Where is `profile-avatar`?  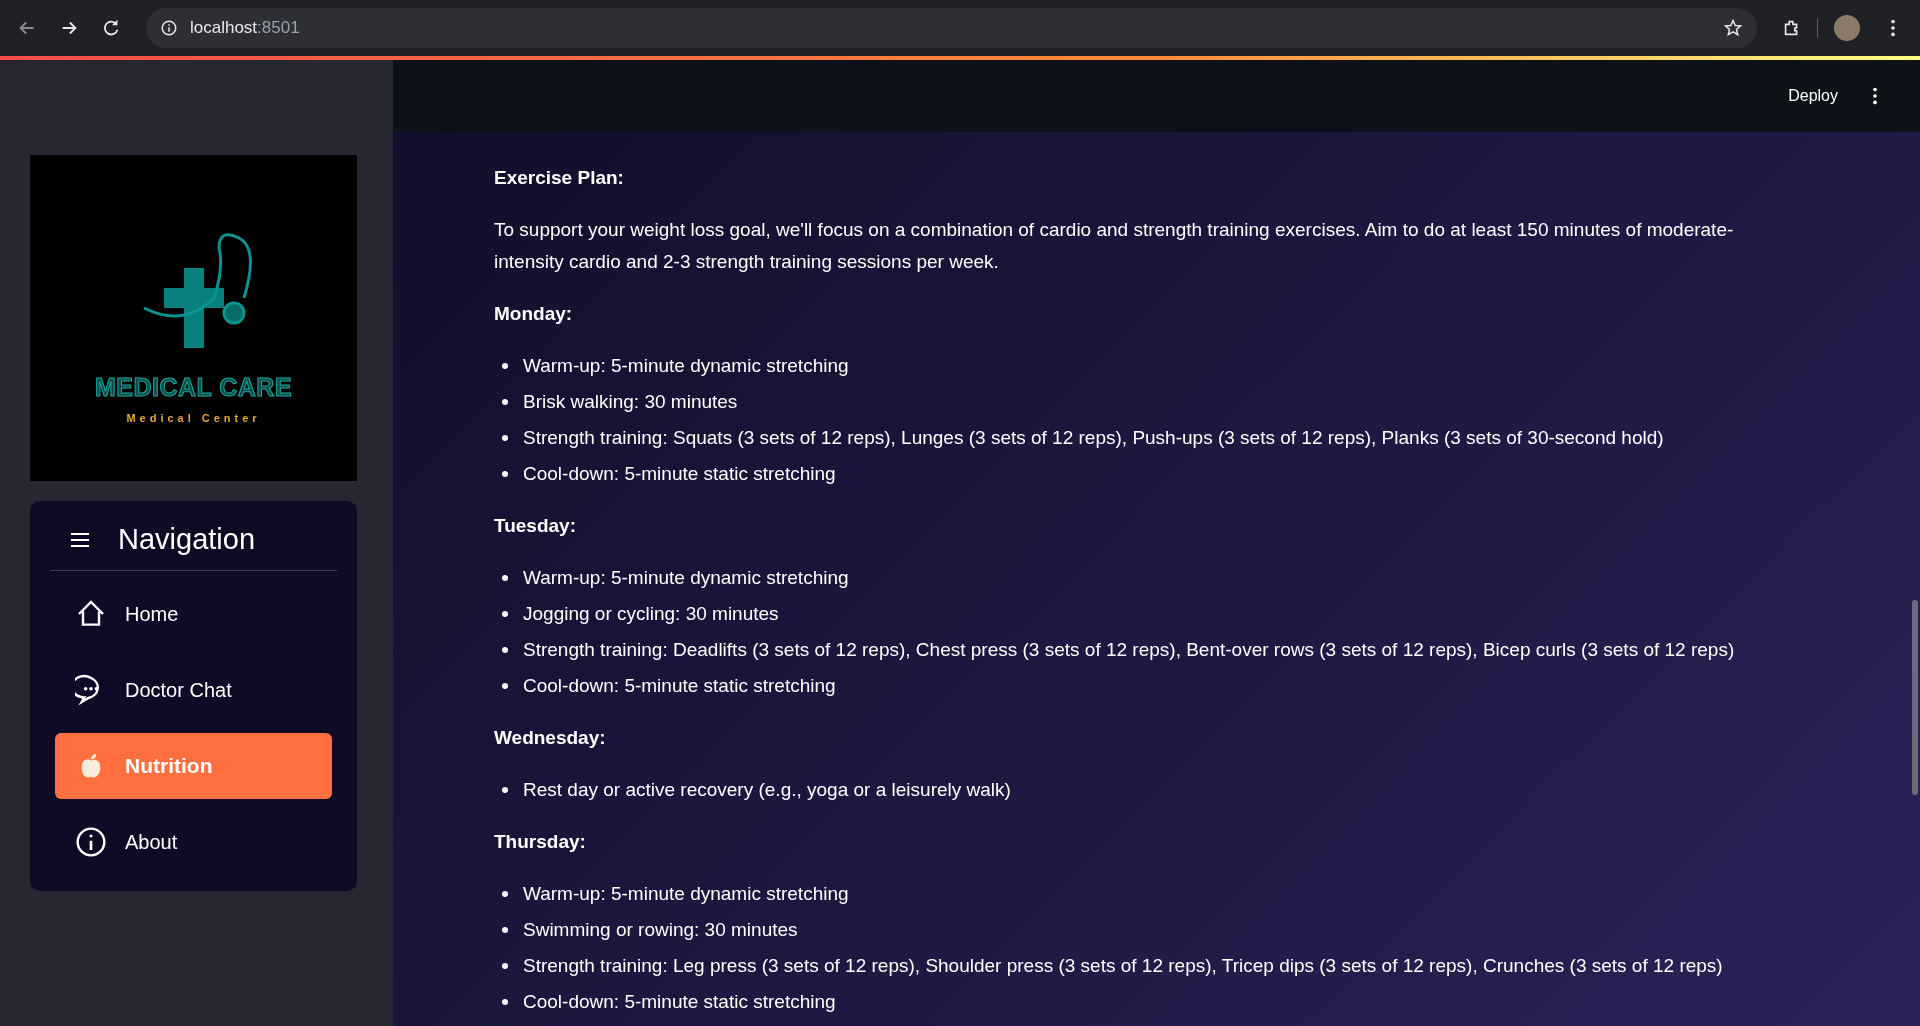 profile-avatar is located at coordinates (1847, 28).